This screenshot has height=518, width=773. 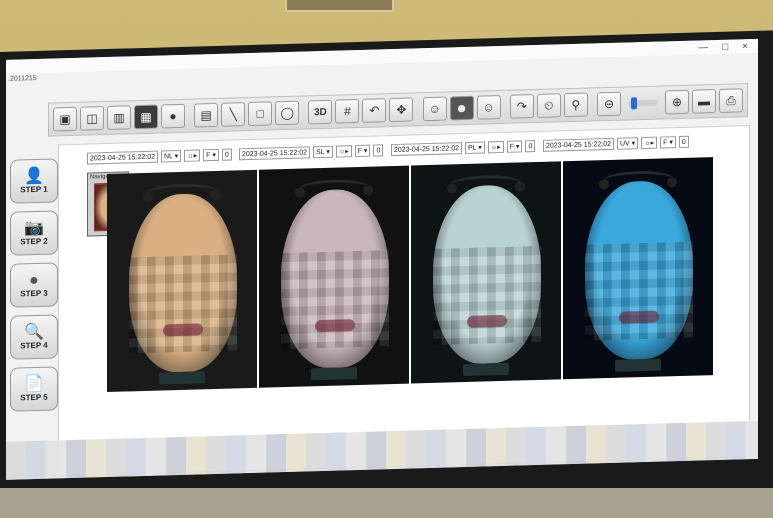 I want to click on zoom-slider, so click(x=643, y=103).